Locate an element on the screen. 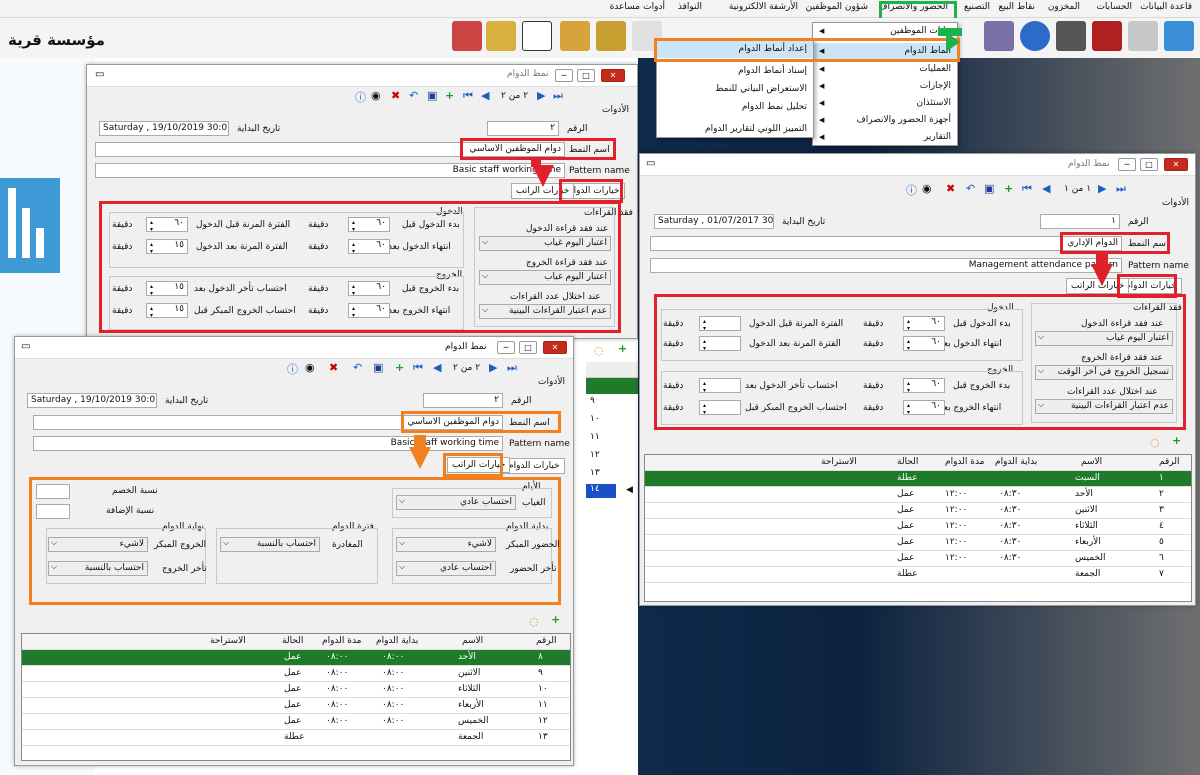  barcode-icon is located at coordinates (537, 36).